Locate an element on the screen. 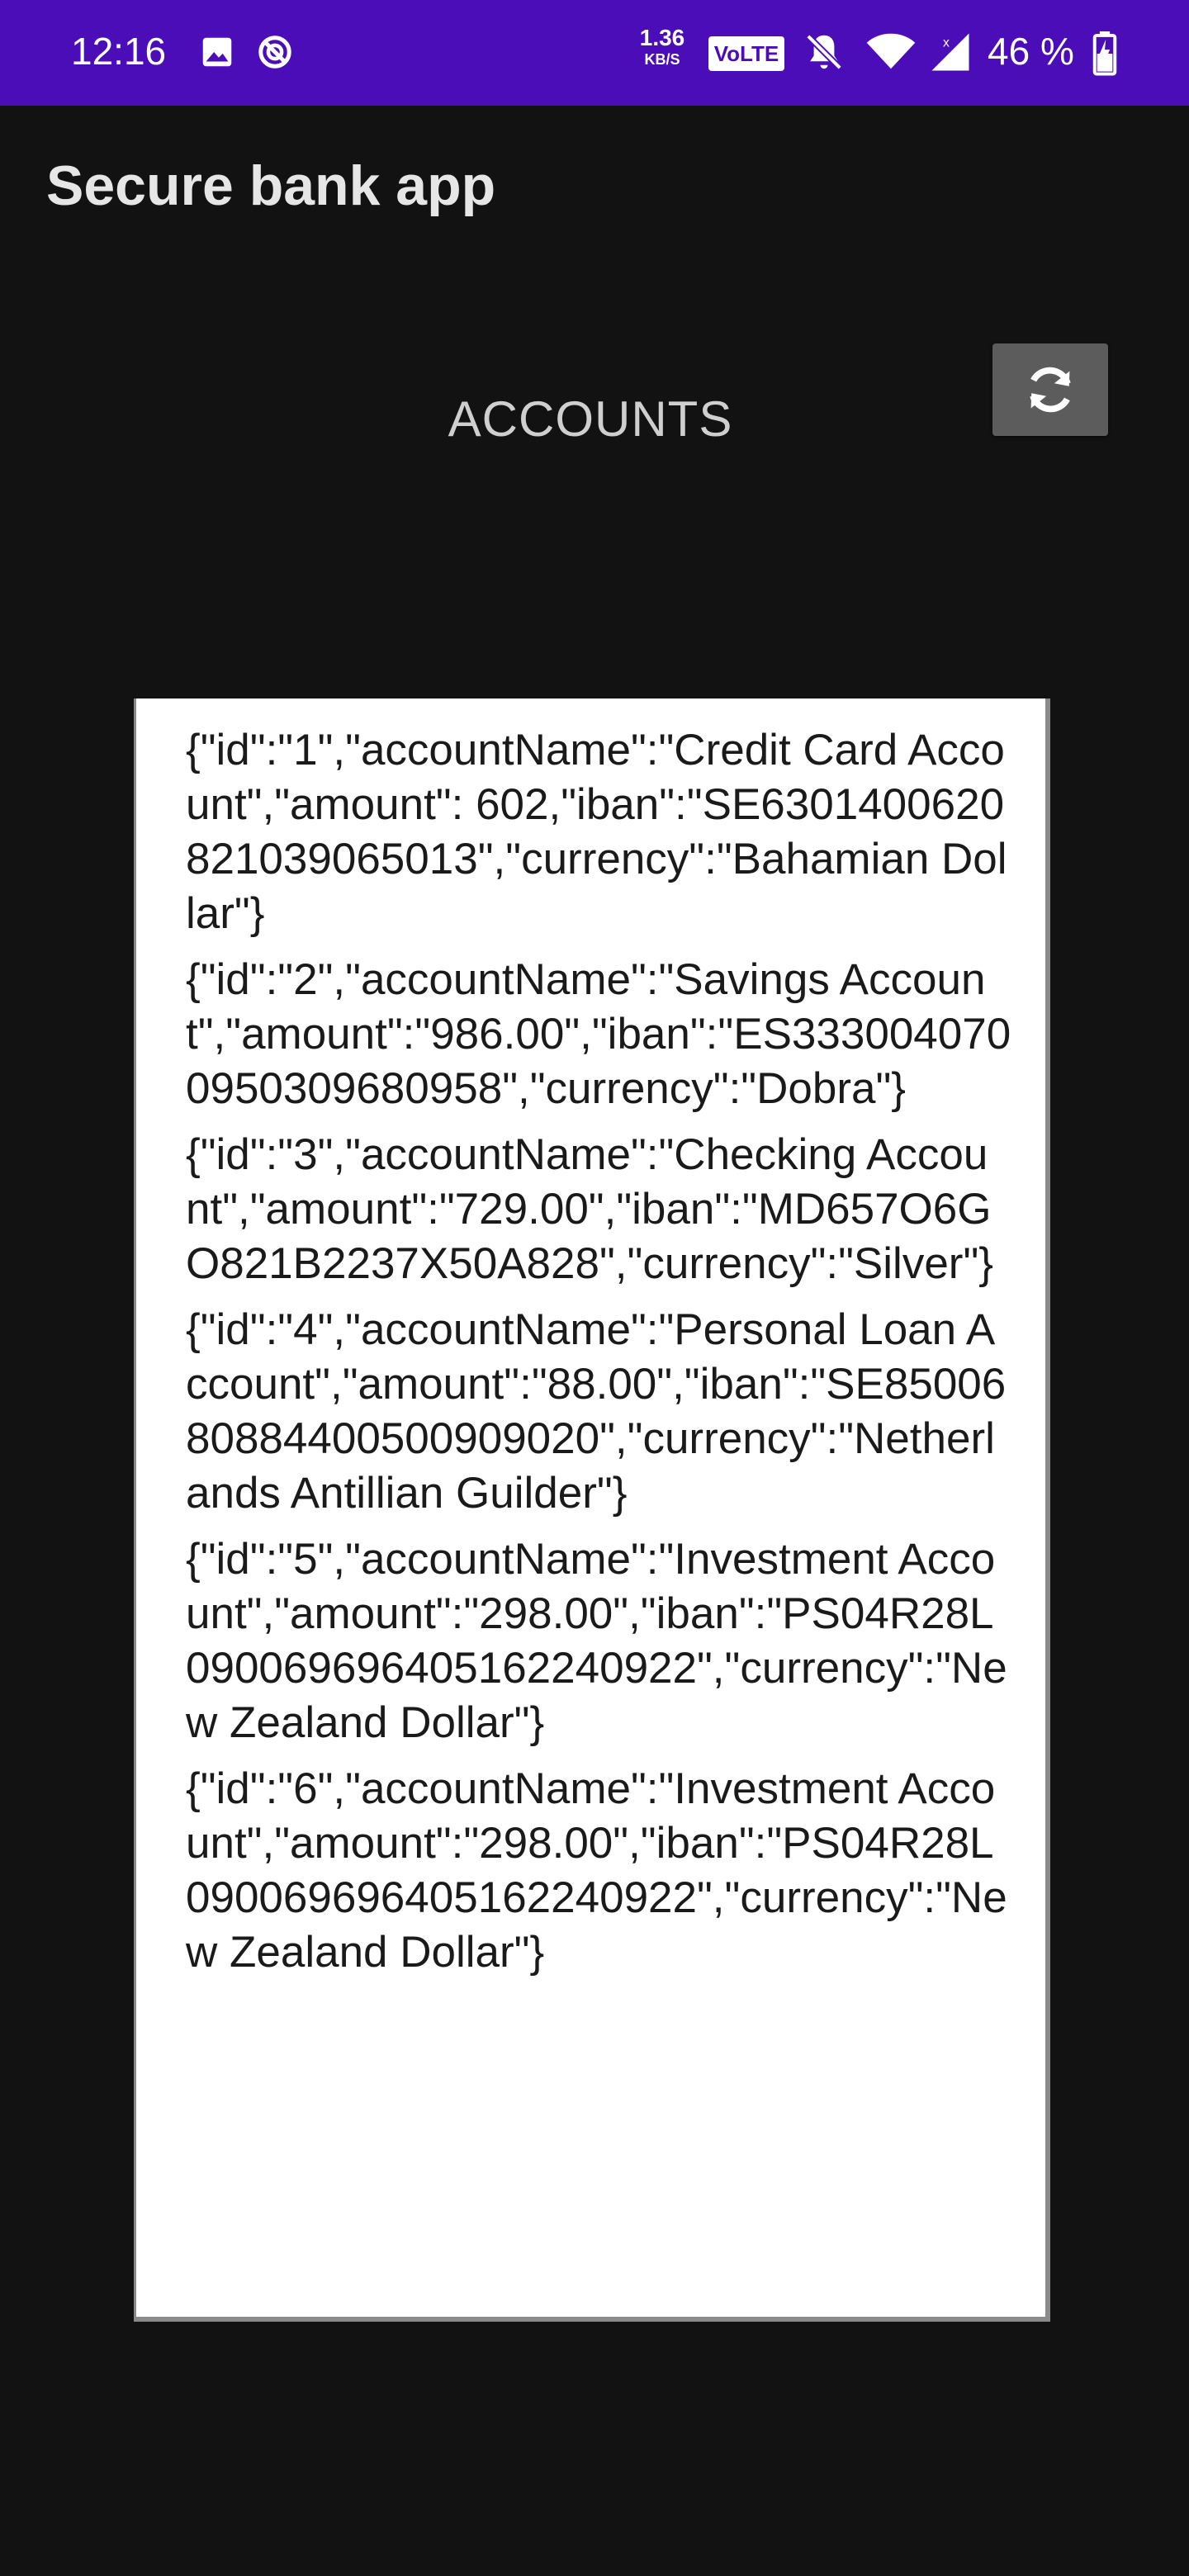 This screenshot has width=1189, height=2576. cellular-signal-icon: x is located at coordinates (950, 52).